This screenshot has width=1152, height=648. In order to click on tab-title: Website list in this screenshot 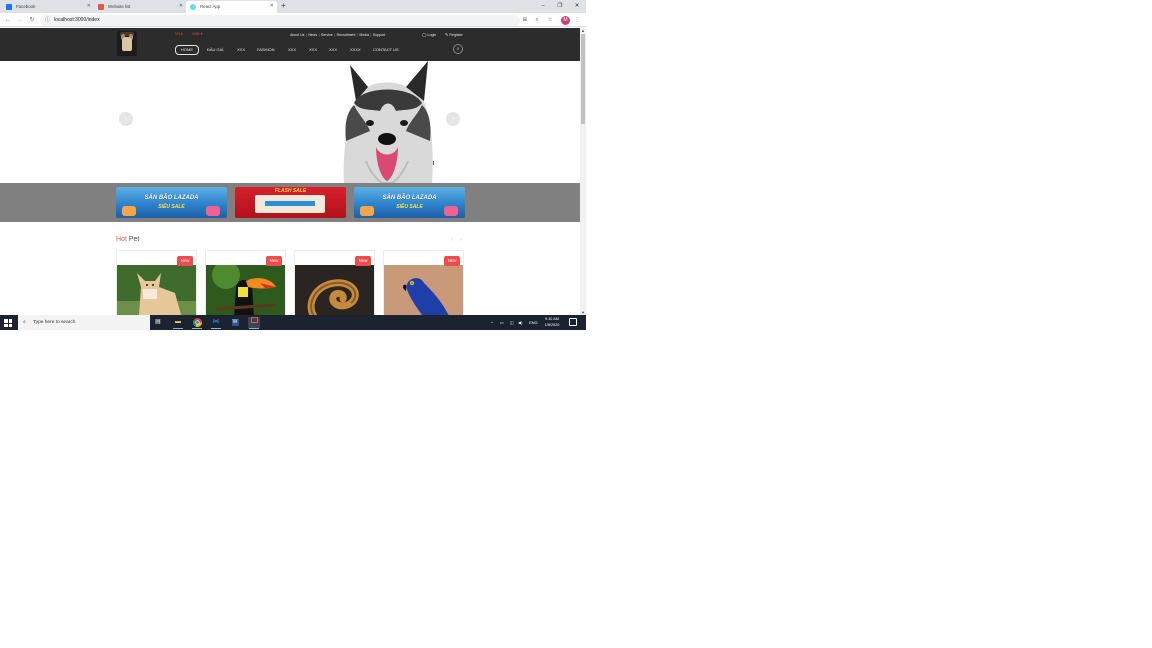, I will do `click(119, 6)`.